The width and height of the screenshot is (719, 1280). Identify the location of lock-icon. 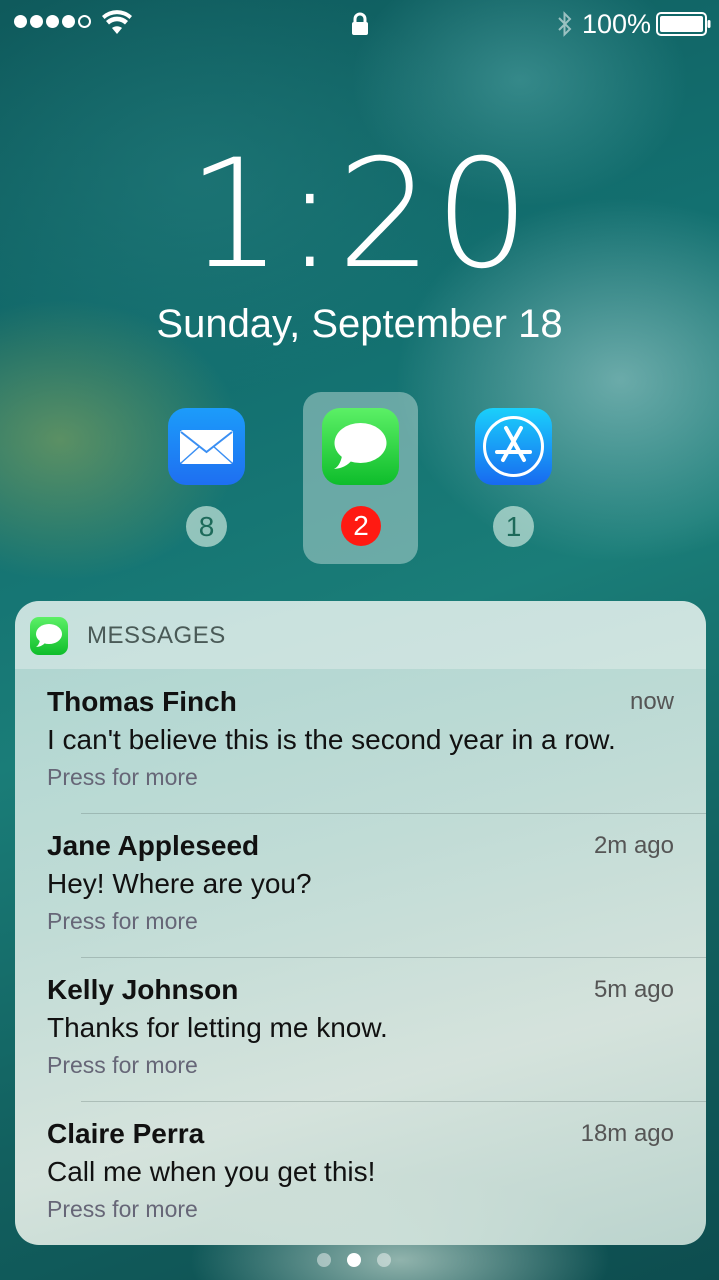
(360, 23).